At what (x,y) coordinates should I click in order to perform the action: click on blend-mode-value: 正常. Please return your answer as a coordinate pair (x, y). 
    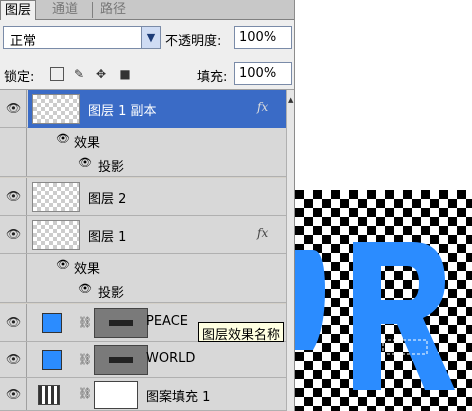
    Looking at the image, I should click on (23, 41).